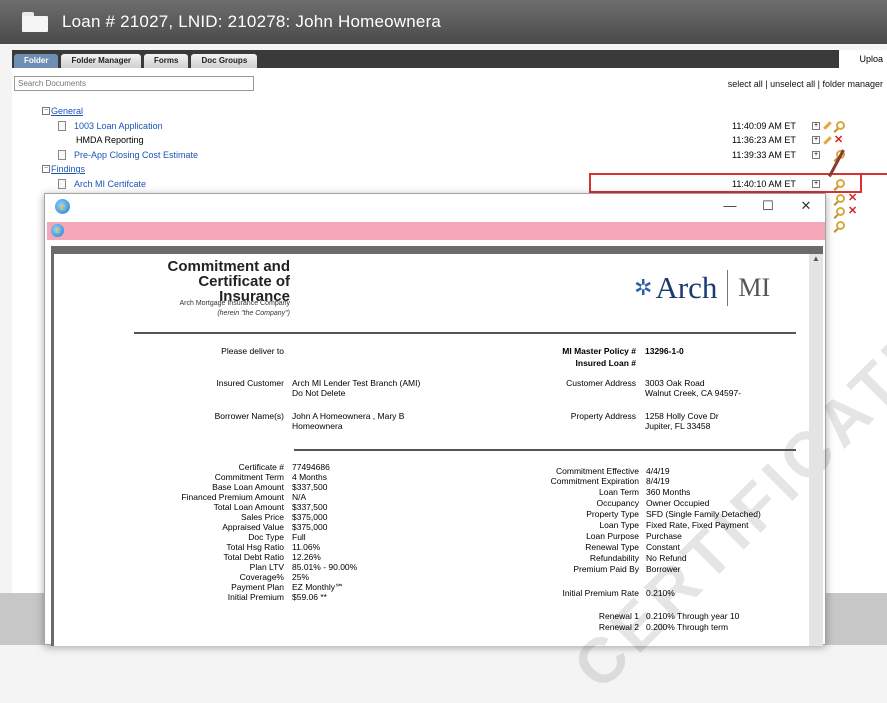 Image resolution: width=887 pixels, height=703 pixels. What do you see at coordinates (852, 84) in the screenshot?
I see `folder-manager-link: folder manager` at bounding box center [852, 84].